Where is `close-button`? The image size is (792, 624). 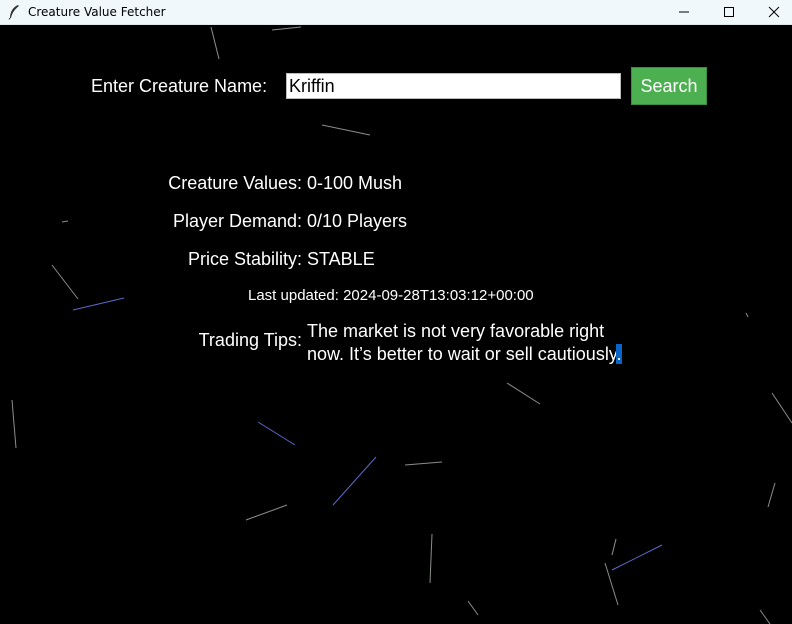
close-button is located at coordinates (772, 12).